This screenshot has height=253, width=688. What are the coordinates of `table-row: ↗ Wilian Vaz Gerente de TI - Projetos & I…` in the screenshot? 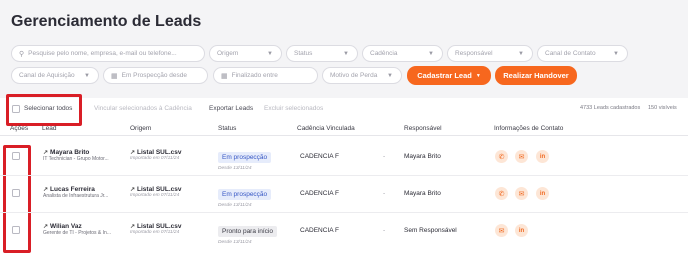 It's located at (344, 231).